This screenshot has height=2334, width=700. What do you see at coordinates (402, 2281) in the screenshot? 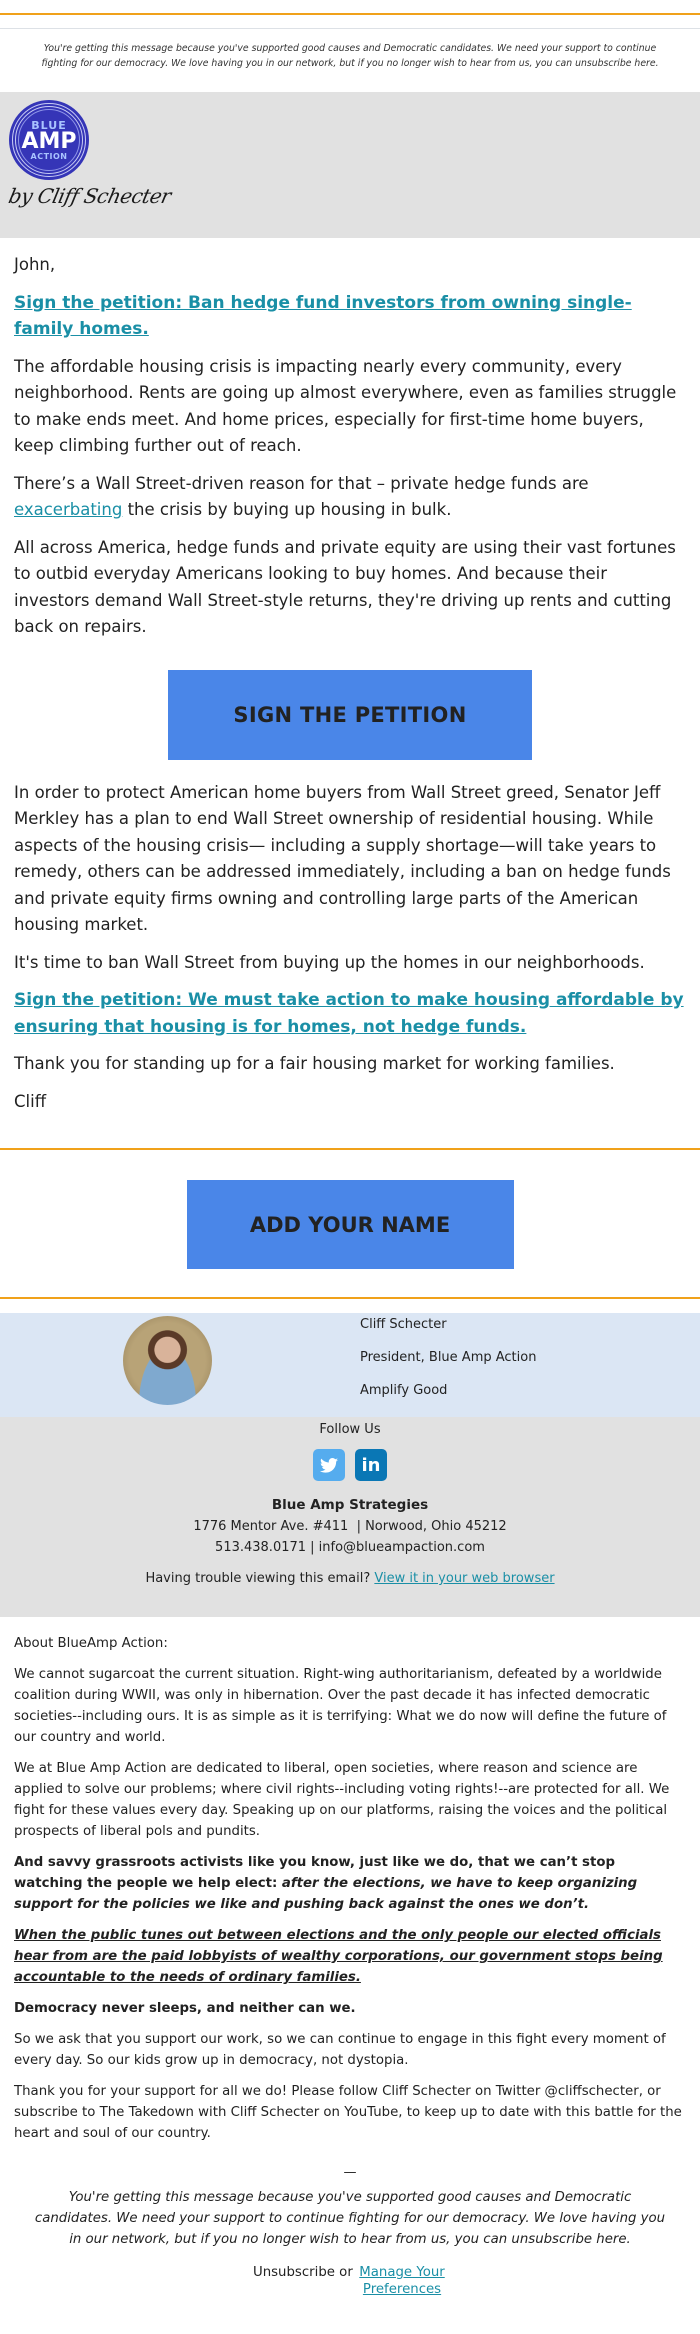
I see `manage-preferences-link: Manage Your Preferences` at bounding box center [402, 2281].